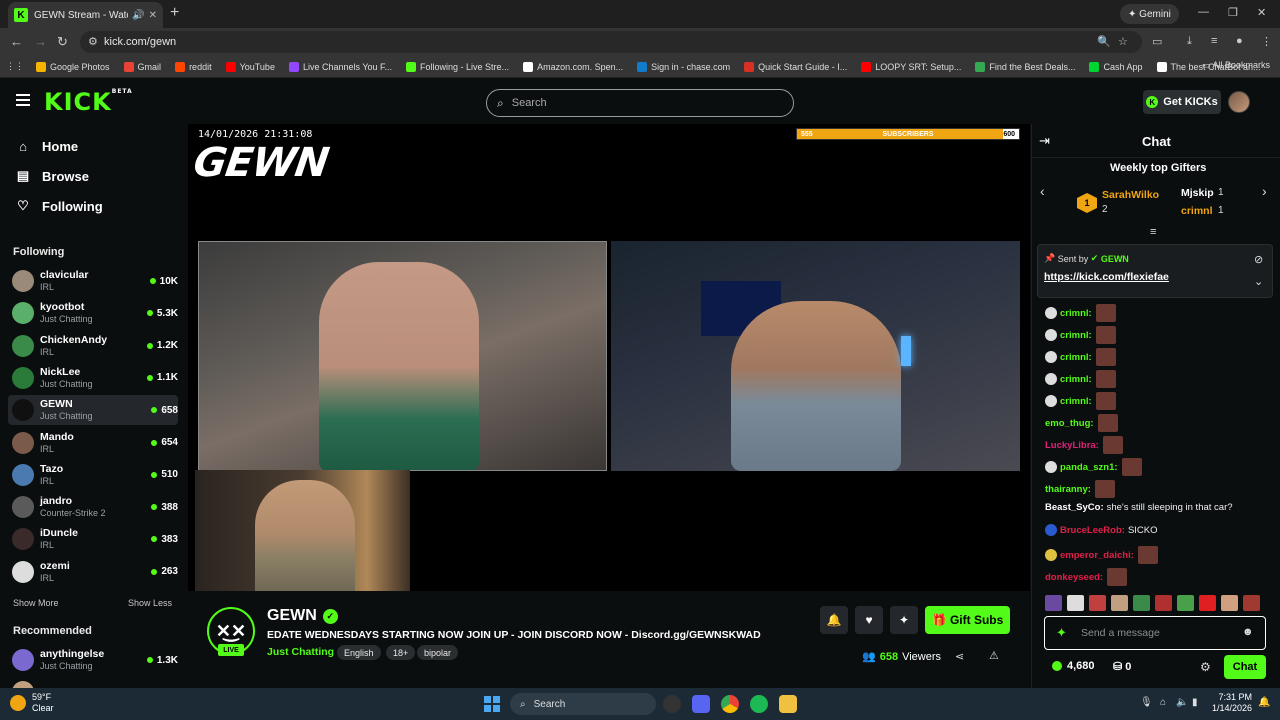  Describe the element at coordinates (1042, 191) in the screenshot. I see `chevron-left-icon: ‹` at that location.